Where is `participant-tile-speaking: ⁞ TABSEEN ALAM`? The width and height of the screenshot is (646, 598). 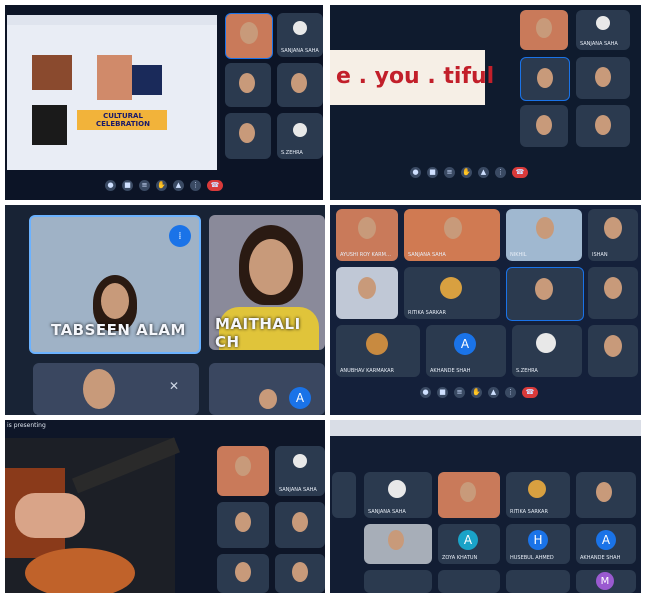 participant-tile-speaking: ⁞ TABSEEN ALAM is located at coordinates (115, 284).